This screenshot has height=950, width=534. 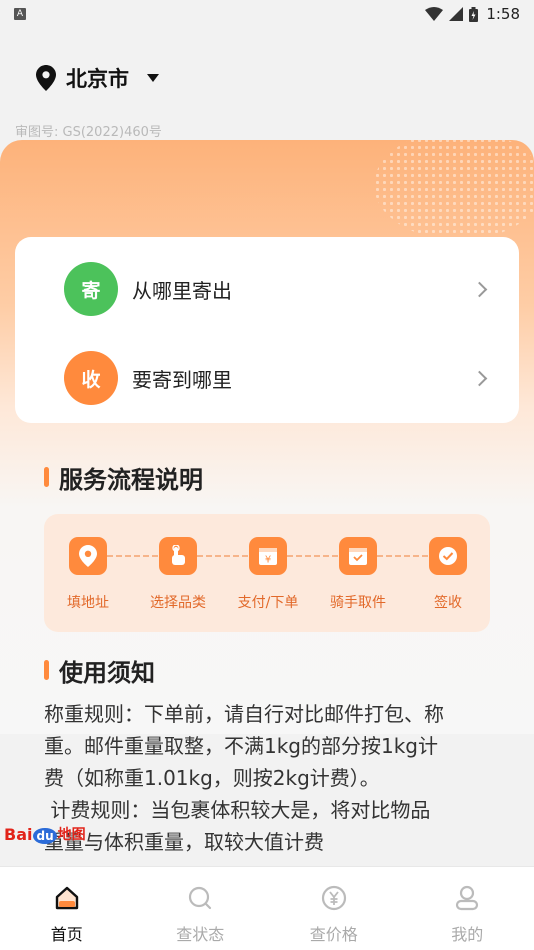 What do you see at coordinates (454, 190) in the screenshot?
I see `decorative-pattern` at bounding box center [454, 190].